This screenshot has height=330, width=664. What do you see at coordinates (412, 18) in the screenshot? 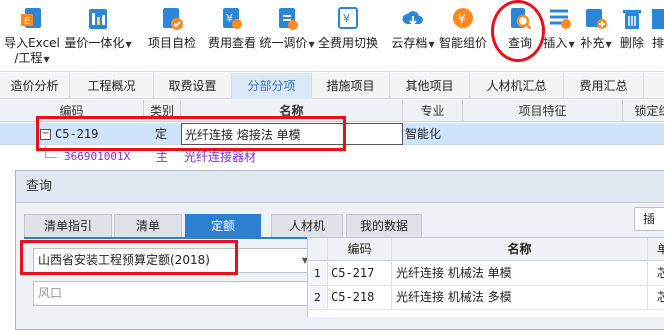
I see `cloud-archive-icon` at bounding box center [412, 18].